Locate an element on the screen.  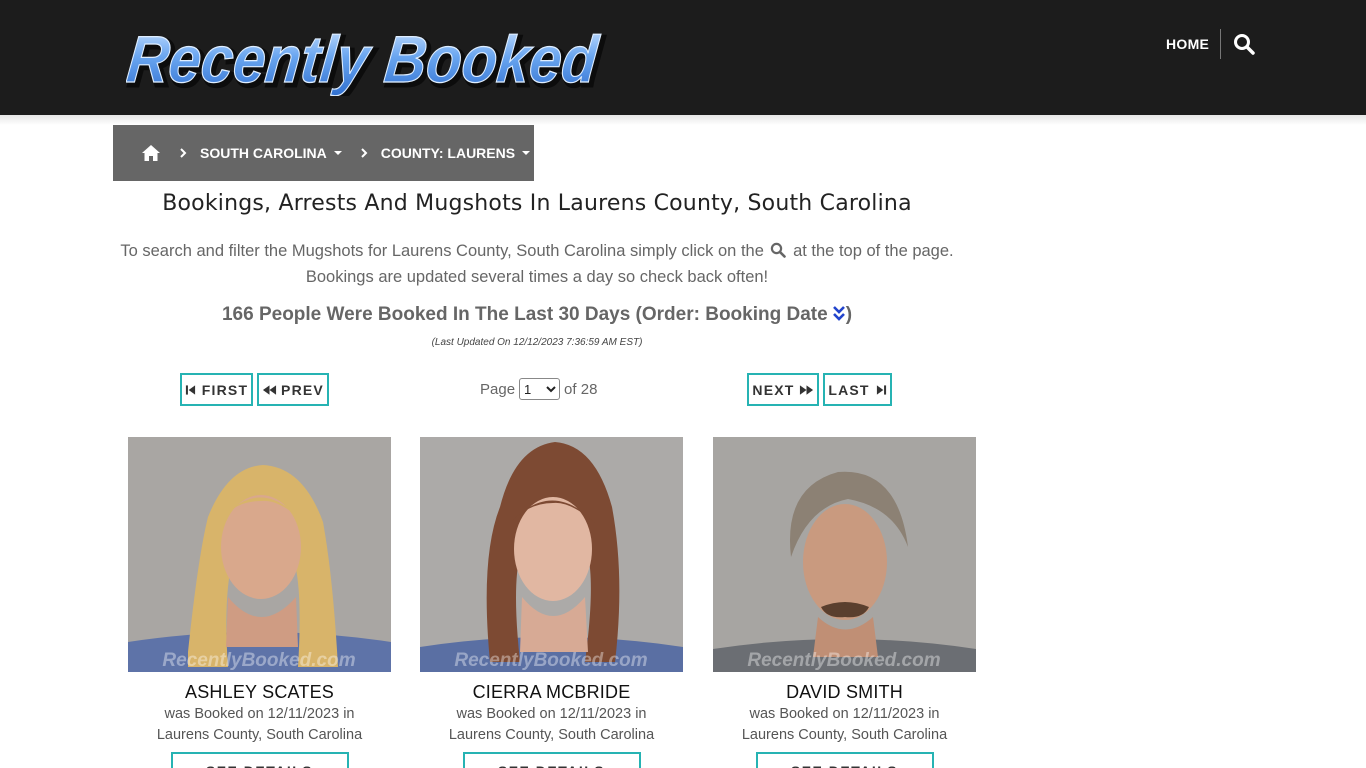
nav-home-link: HOME is located at coordinates (1187, 44).